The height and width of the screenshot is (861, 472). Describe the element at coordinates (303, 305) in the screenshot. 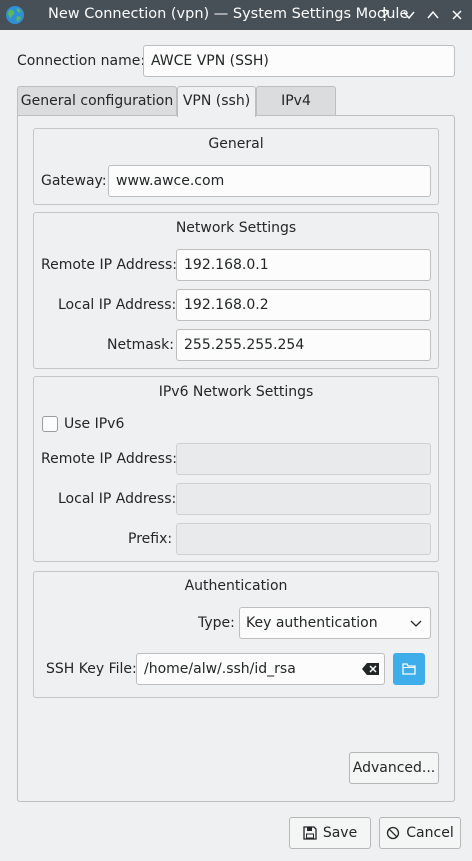

I see `local-ip-input: 192.168.0.2` at that location.